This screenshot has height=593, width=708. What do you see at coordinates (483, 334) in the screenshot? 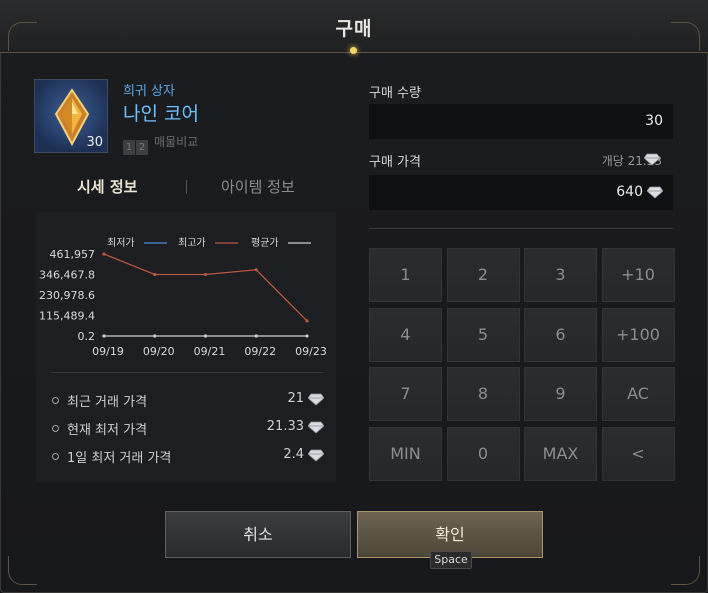
I see `digit-5-key: 5` at bounding box center [483, 334].